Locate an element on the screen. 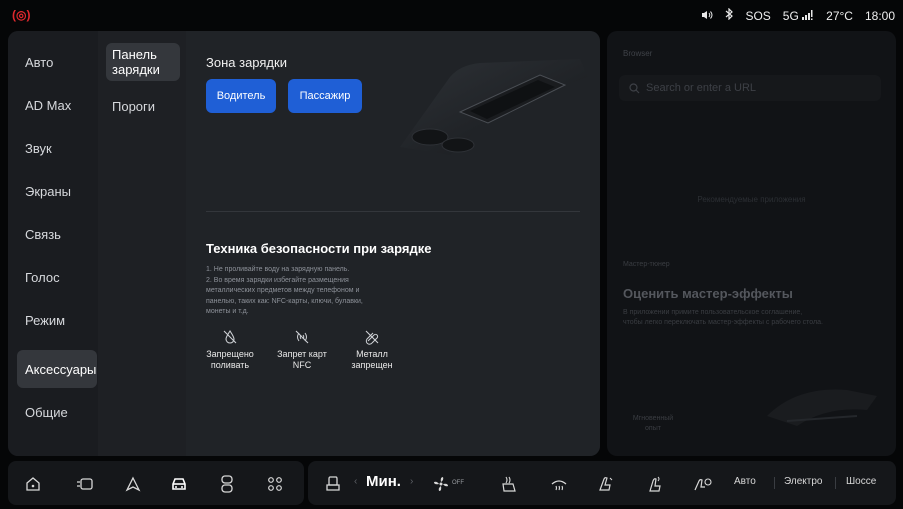 The width and height of the screenshot is (903, 509). network-indicator: 5G is located at coordinates (798, 16).